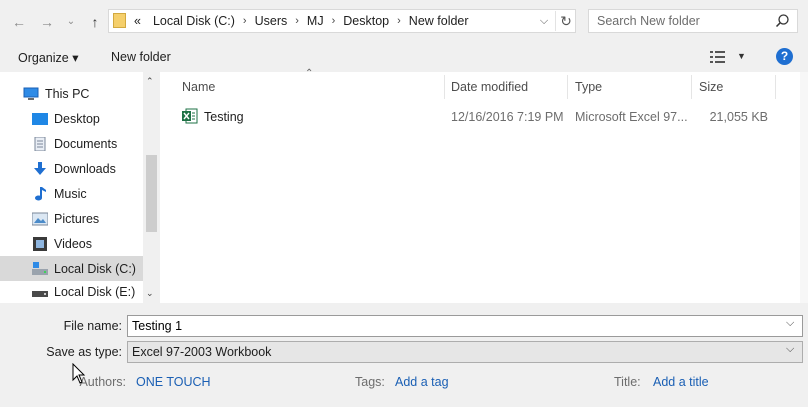  I want to click on save-as-type-value: Excel 97-2003 Workbook, so click(202, 352).